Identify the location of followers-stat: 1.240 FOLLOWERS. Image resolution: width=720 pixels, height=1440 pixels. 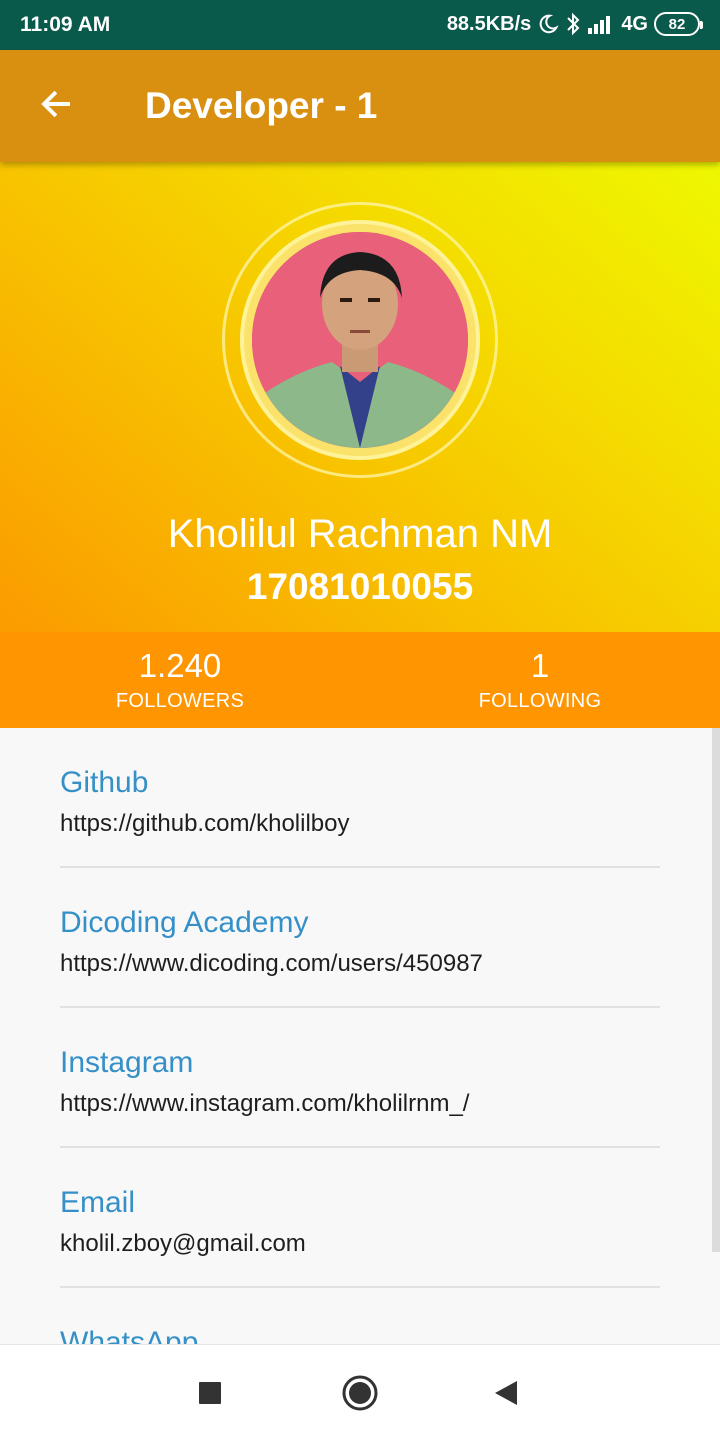
(180, 680).